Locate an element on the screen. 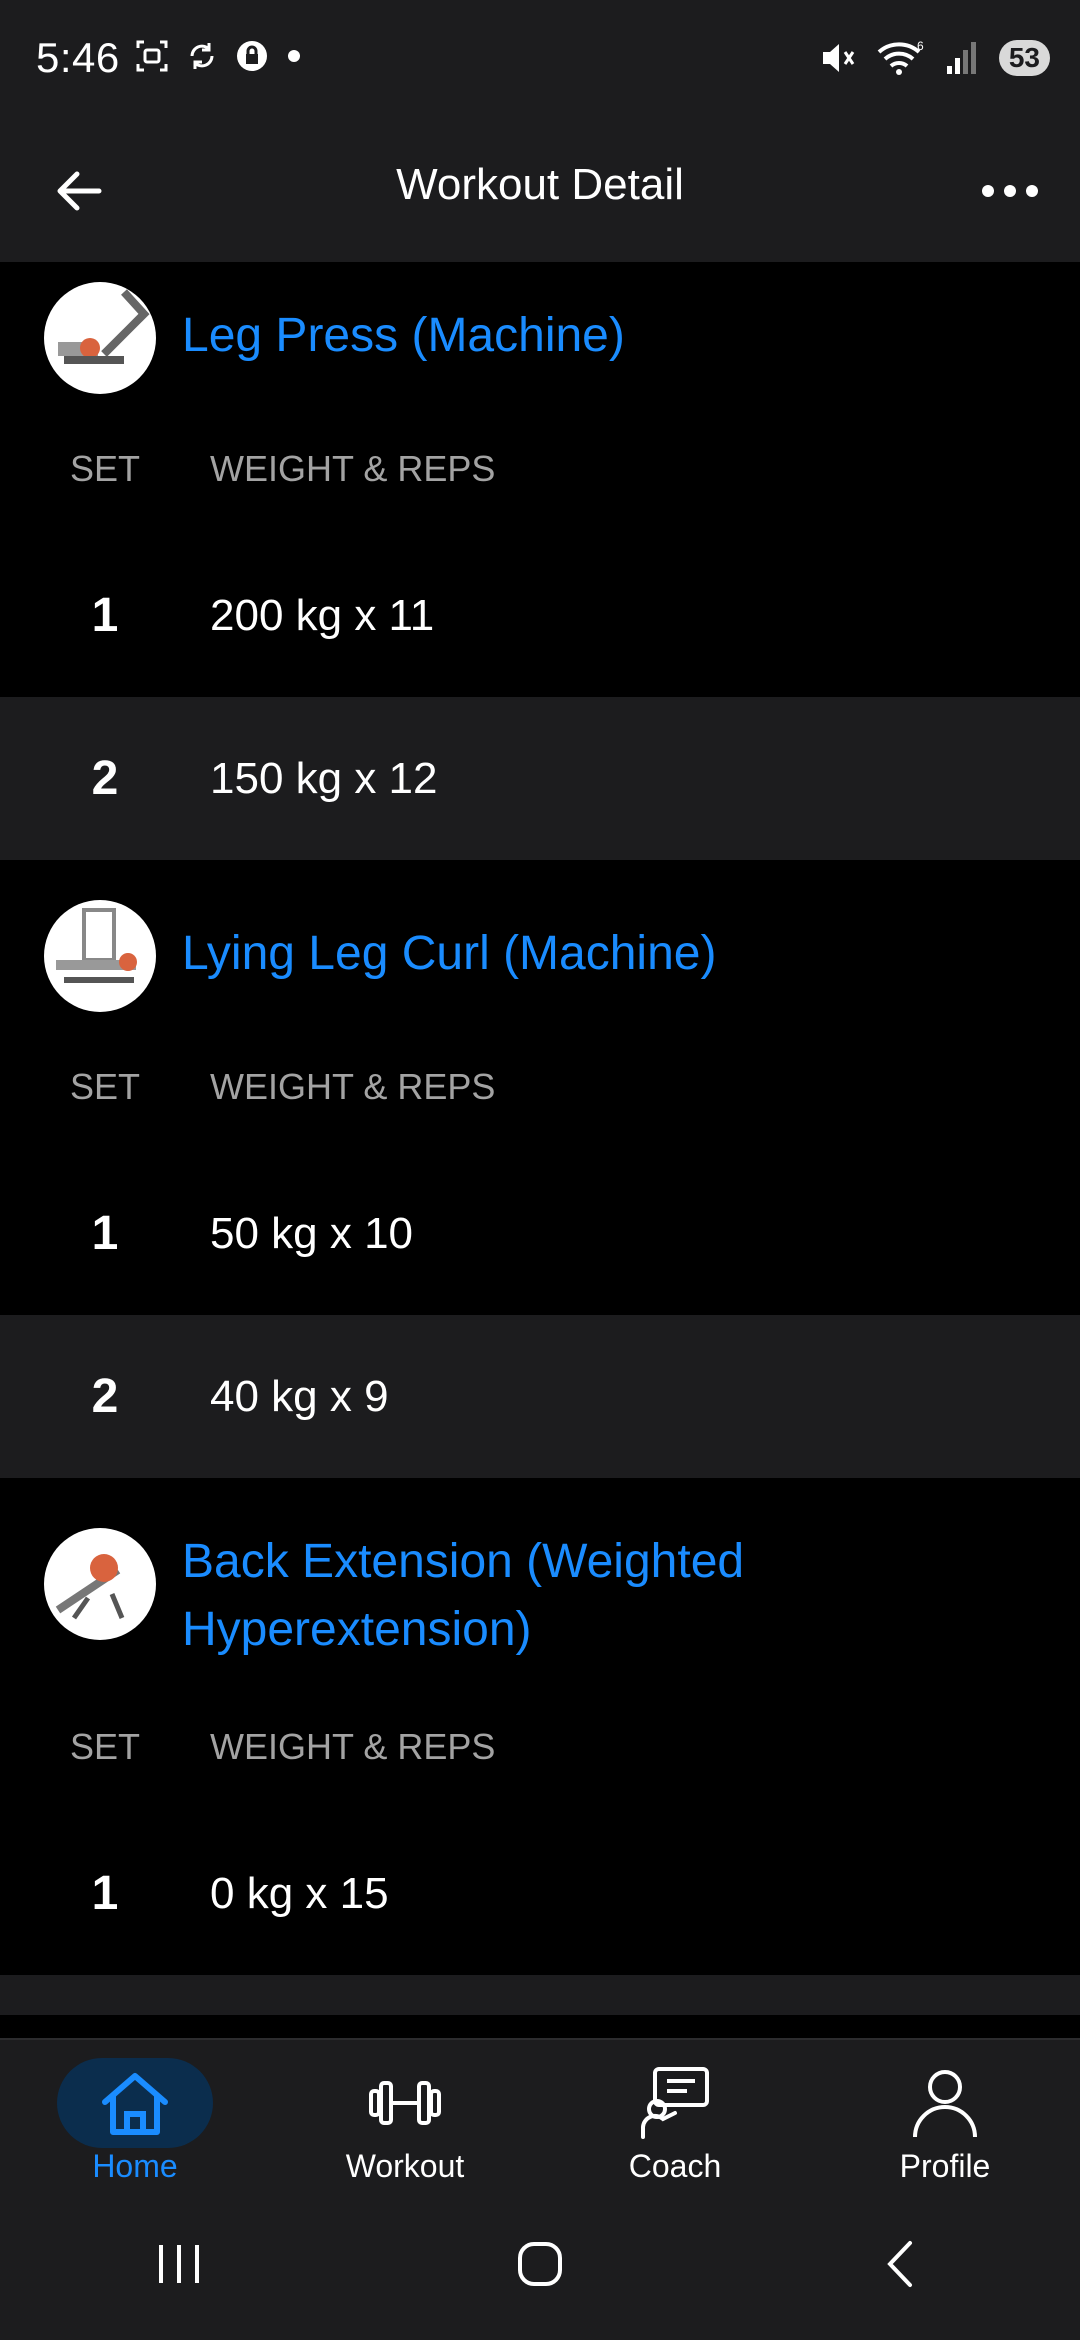  dumbbell-icon is located at coordinates (405, 2103).